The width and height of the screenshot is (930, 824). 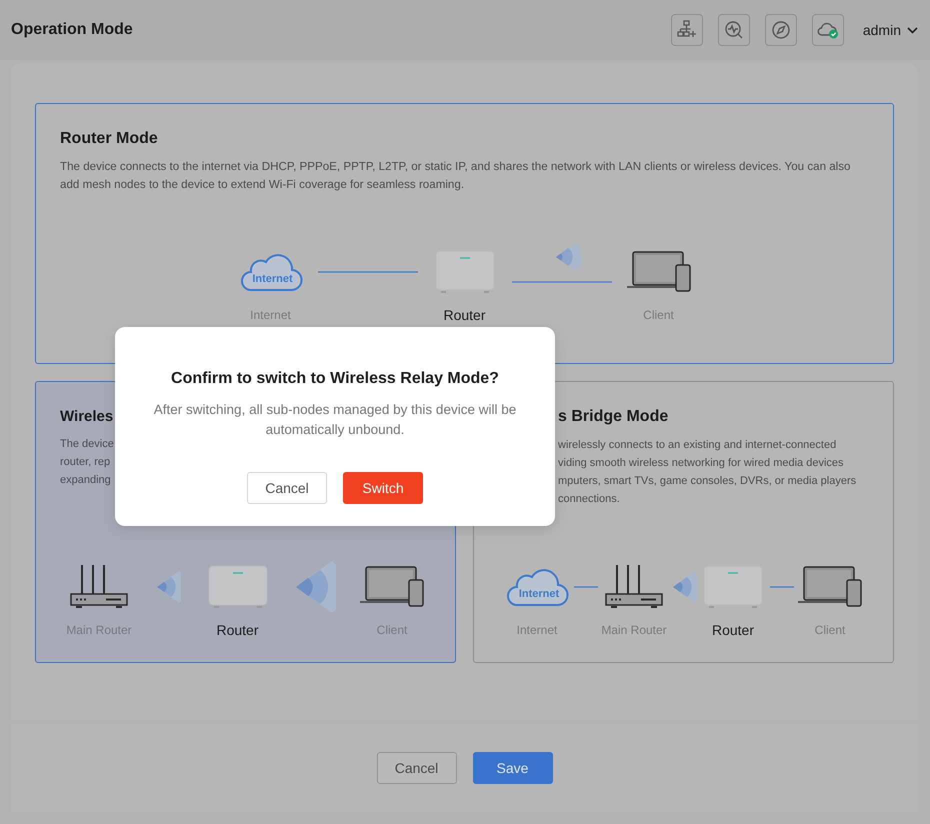 I want to click on mode-description-line: wirelessly connects to an existing and internet-connected, so click(x=697, y=445).